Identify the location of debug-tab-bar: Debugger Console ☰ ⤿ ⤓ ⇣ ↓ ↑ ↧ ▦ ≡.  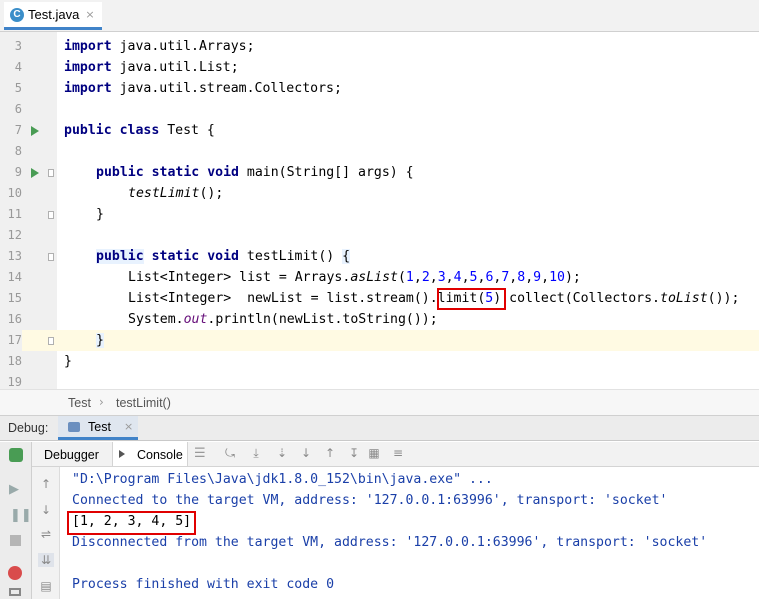
(395, 454).